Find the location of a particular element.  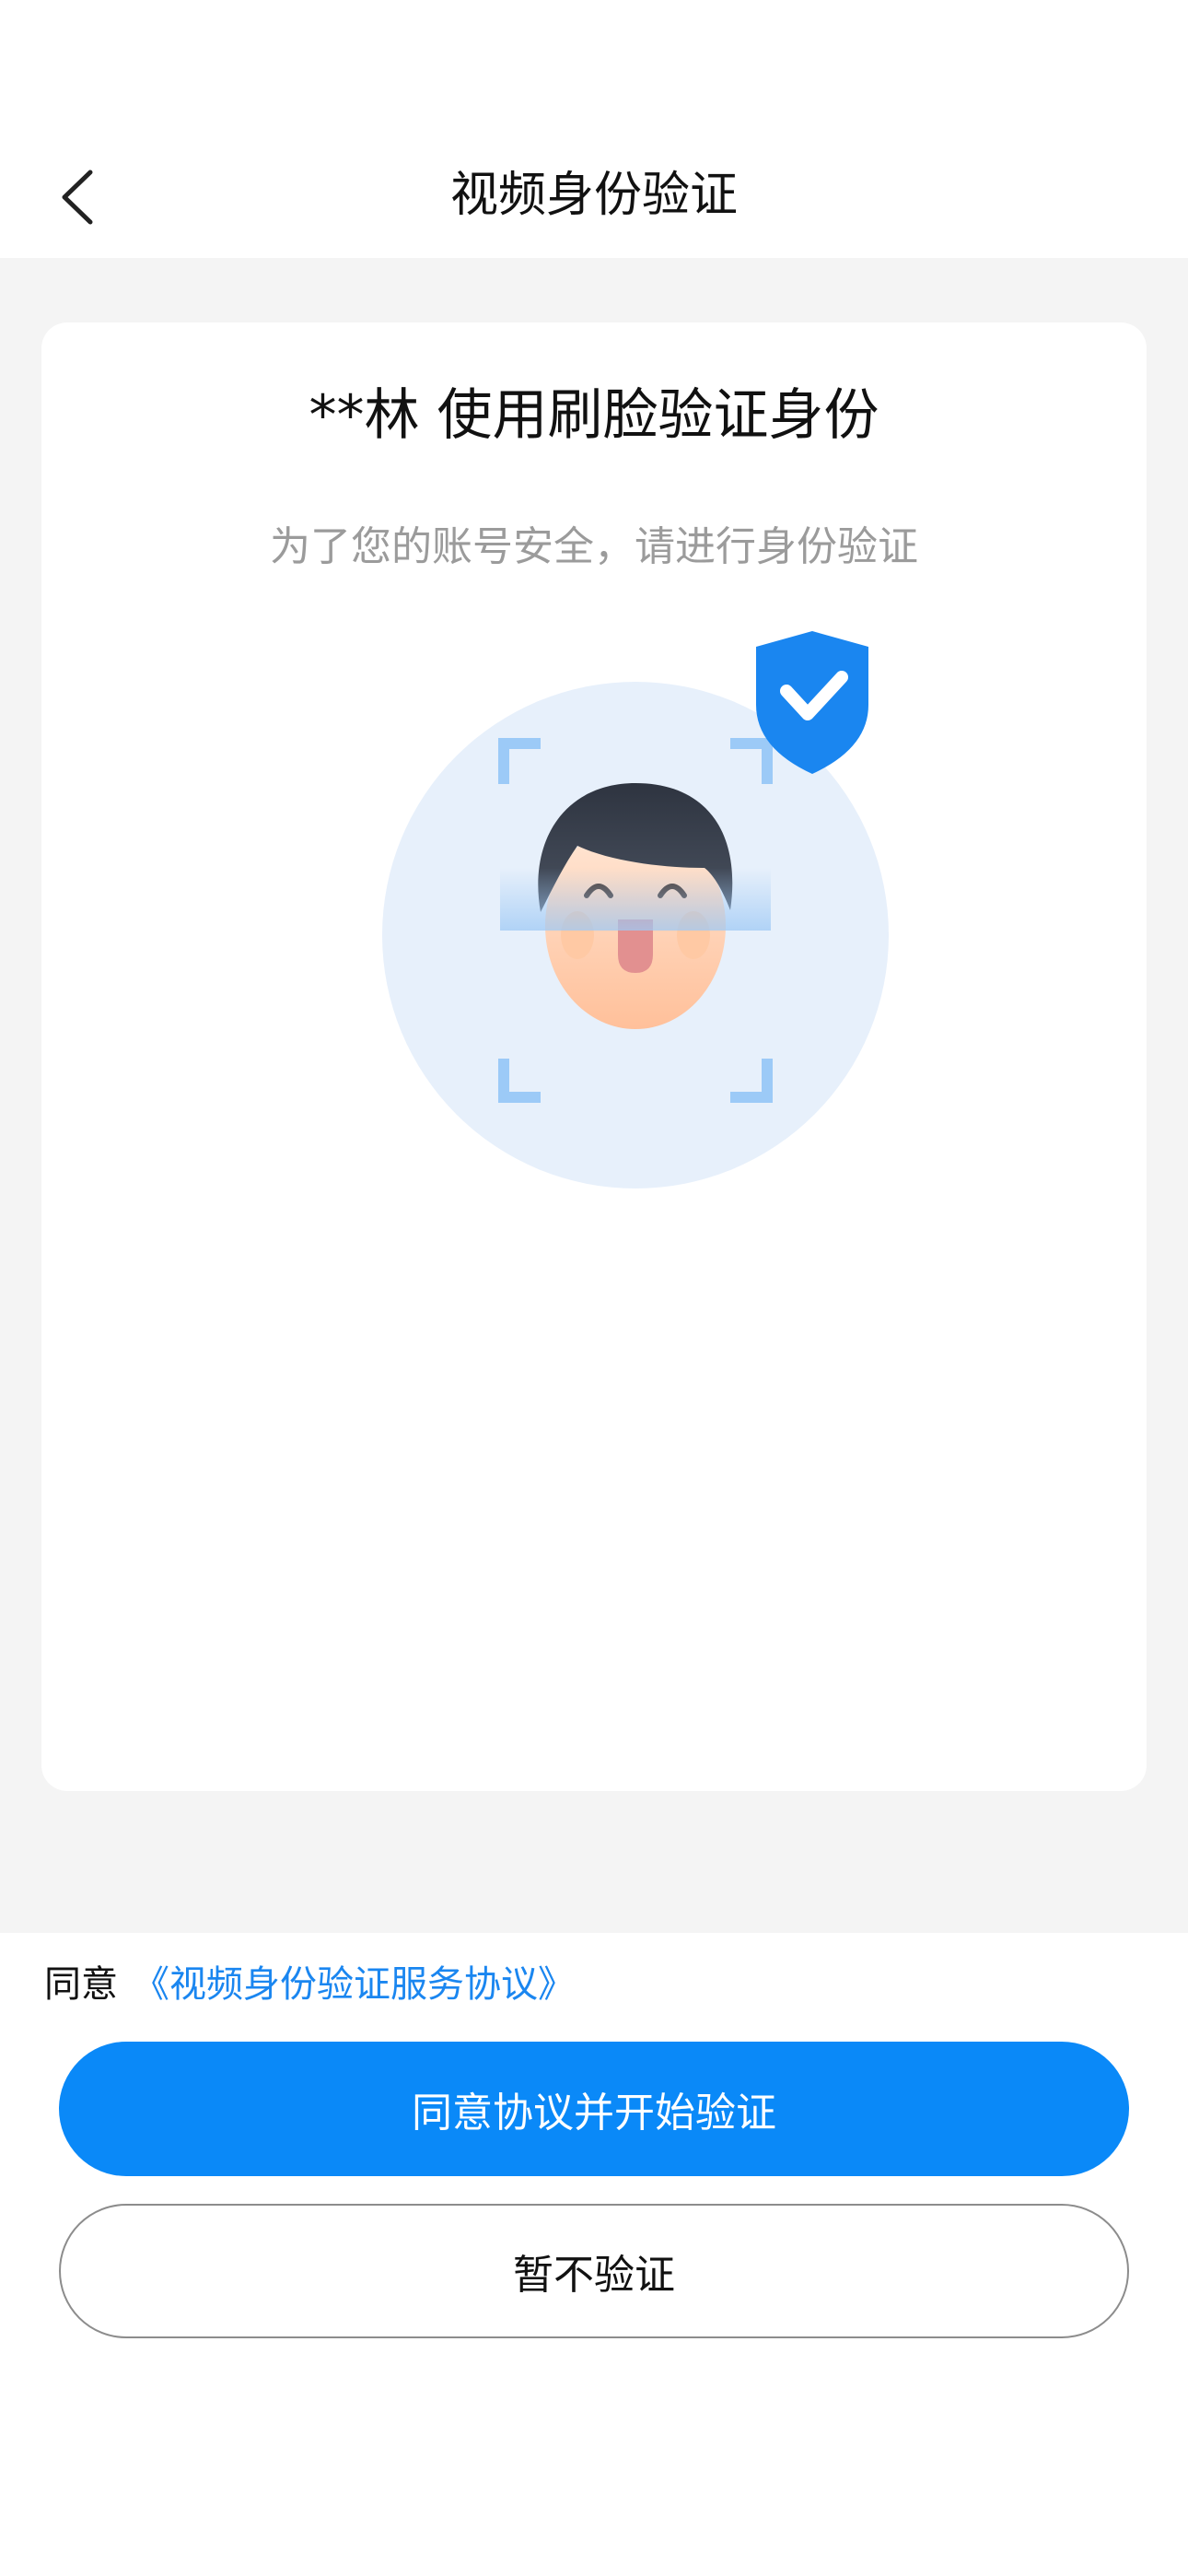

face-scan-illustration is located at coordinates (635, 909).